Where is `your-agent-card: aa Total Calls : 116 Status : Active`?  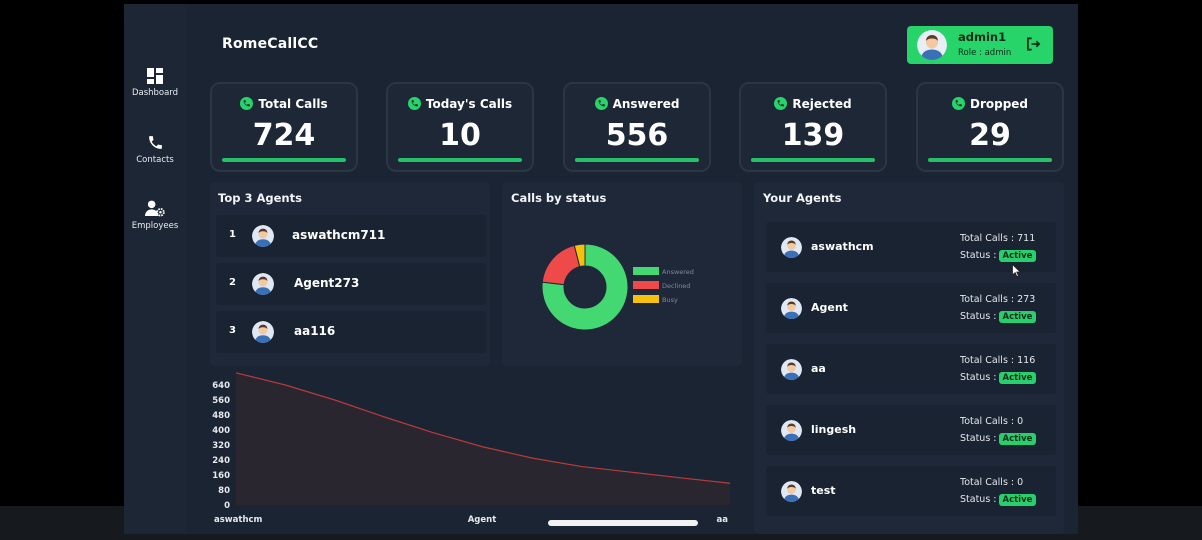 your-agent-card: aa Total Calls : 116 Status : Active is located at coordinates (911, 369).